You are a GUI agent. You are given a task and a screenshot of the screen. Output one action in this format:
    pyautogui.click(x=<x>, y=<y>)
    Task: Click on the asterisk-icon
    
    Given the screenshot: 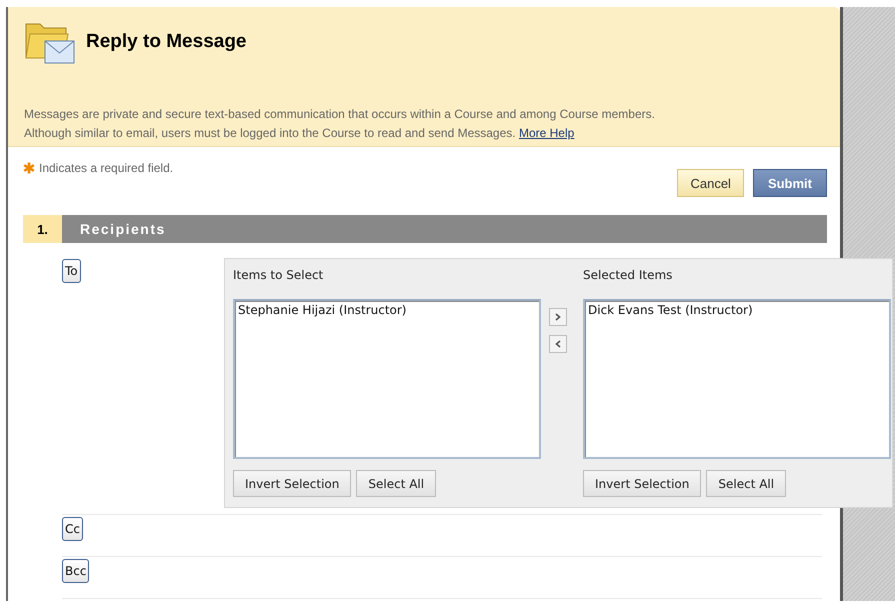 What is the action you would take?
    pyautogui.click(x=29, y=168)
    